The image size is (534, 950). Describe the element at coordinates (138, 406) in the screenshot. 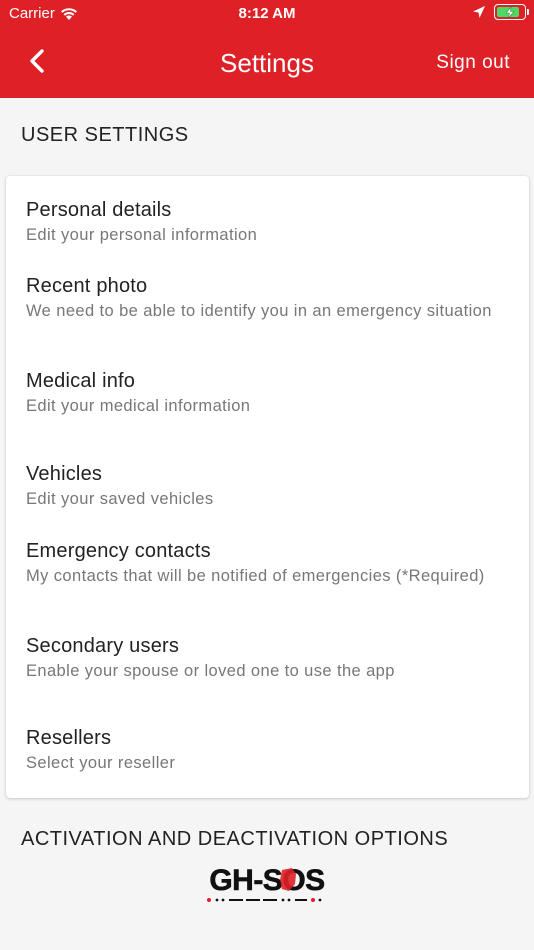

I see `settings-item-subtitle: Edit your medical information` at that location.